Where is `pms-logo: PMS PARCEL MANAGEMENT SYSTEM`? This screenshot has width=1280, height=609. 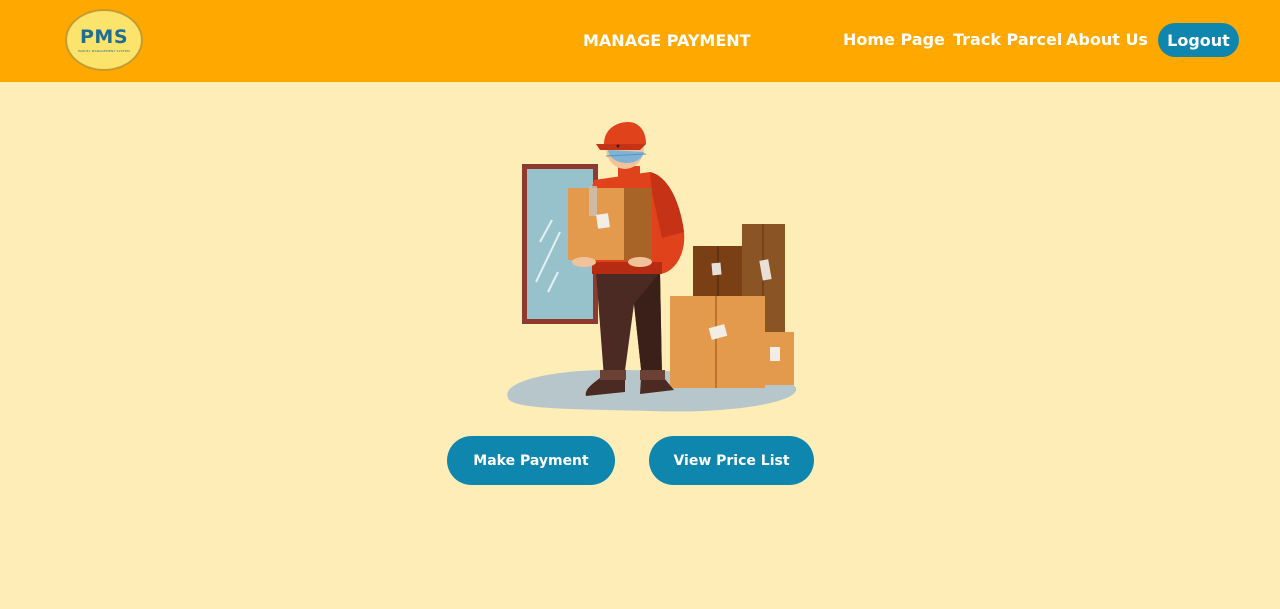
pms-logo: PMS PARCEL MANAGEMENT SYSTEM is located at coordinates (104, 40).